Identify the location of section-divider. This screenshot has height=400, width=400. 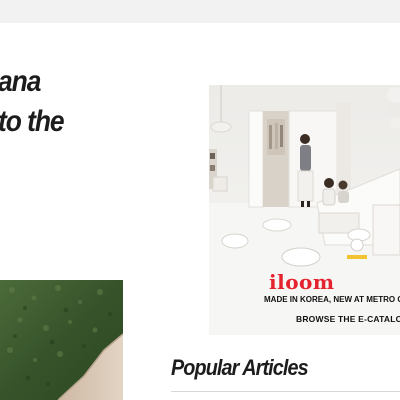
(285, 391).